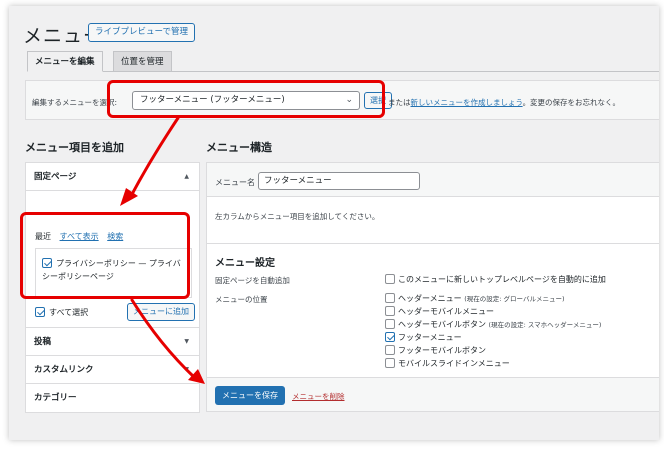 The width and height of the screenshot is (664, 451). I want to click on auto-add-label: 固定ページを自動追加, so click(252, 280).